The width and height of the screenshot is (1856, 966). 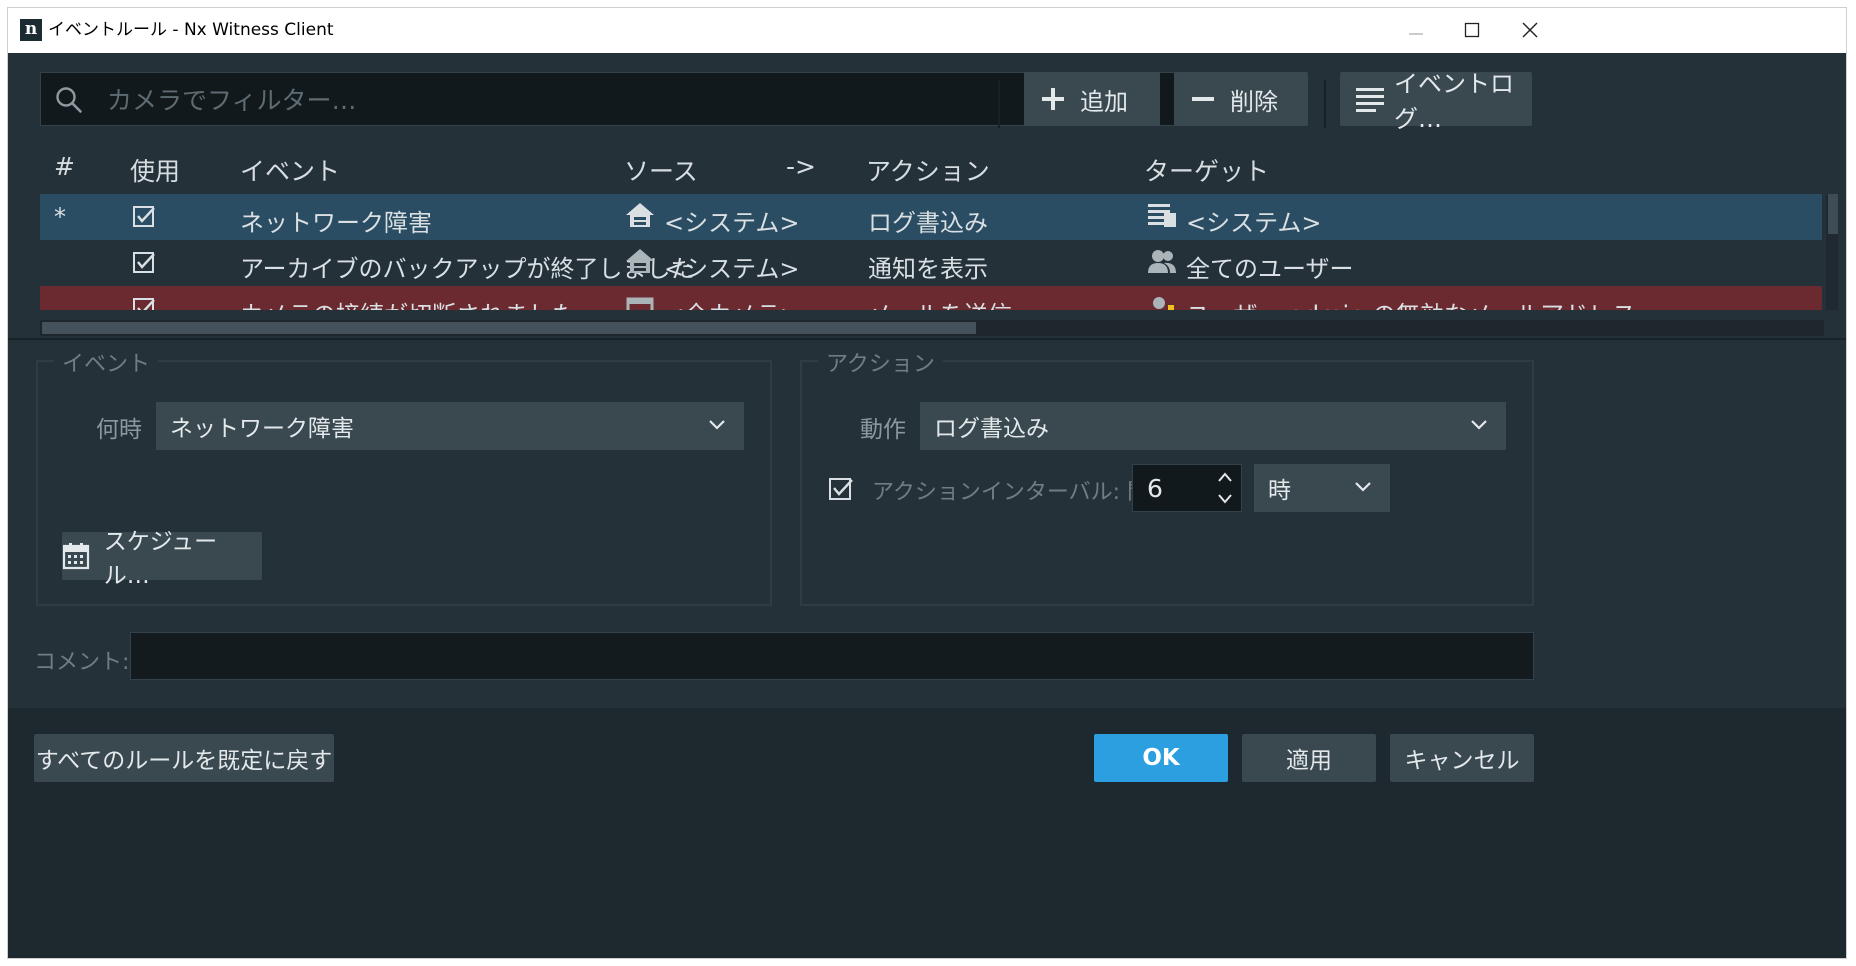 I want to click on reset-all-rules-button: すべてのルールを既定に戻す, so click(x=184, y=758).